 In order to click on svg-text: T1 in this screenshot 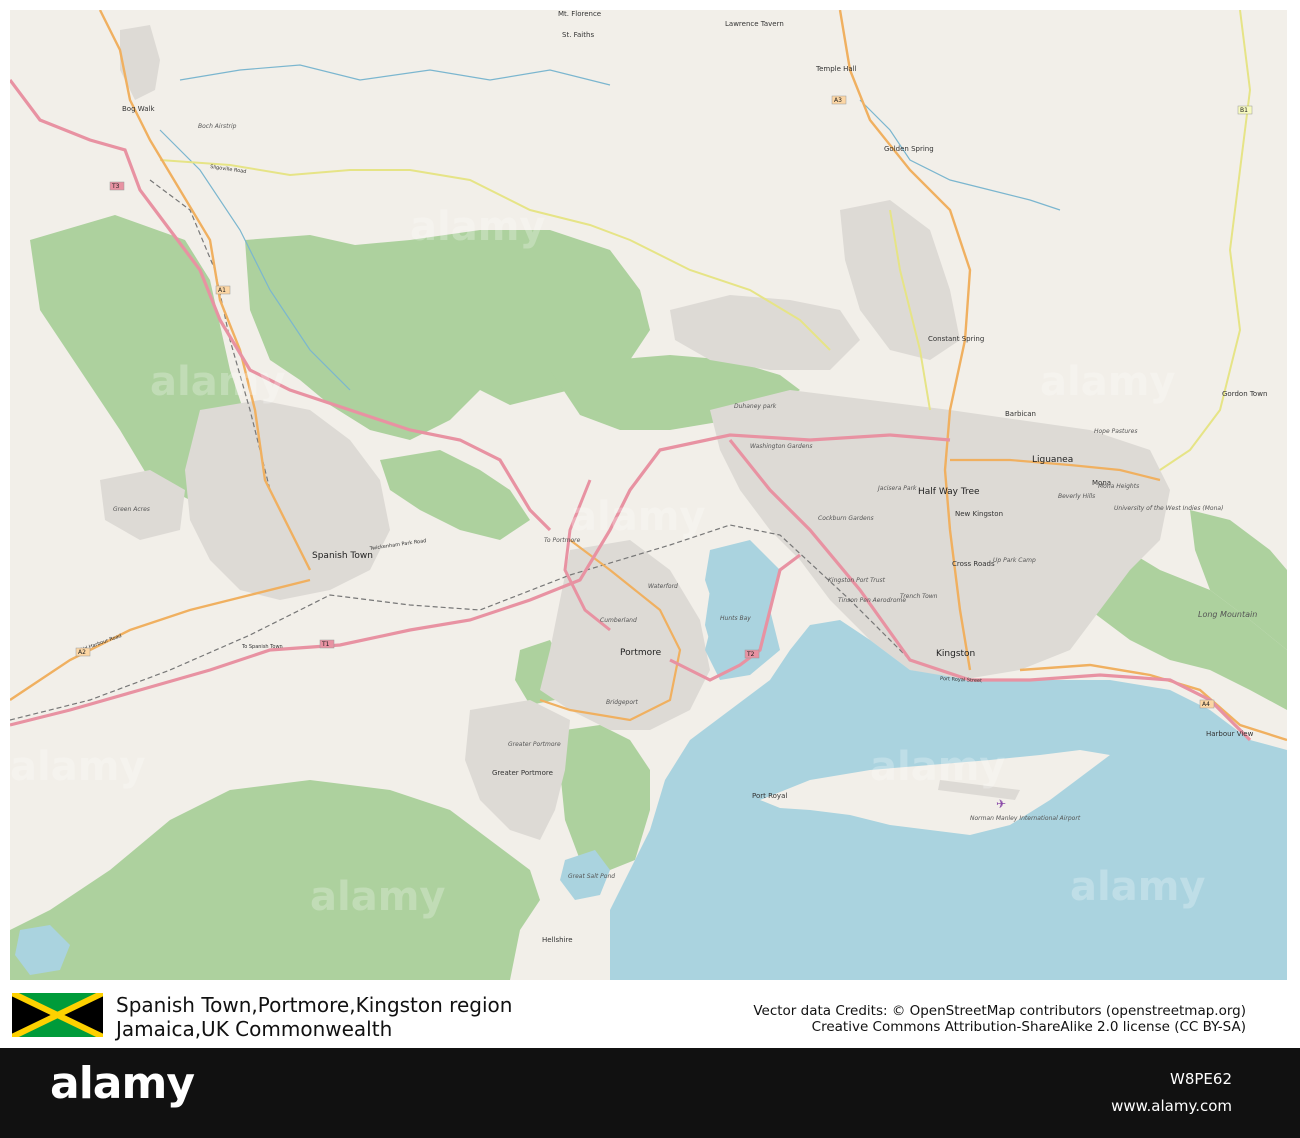, I will do `click(325, 644)`.